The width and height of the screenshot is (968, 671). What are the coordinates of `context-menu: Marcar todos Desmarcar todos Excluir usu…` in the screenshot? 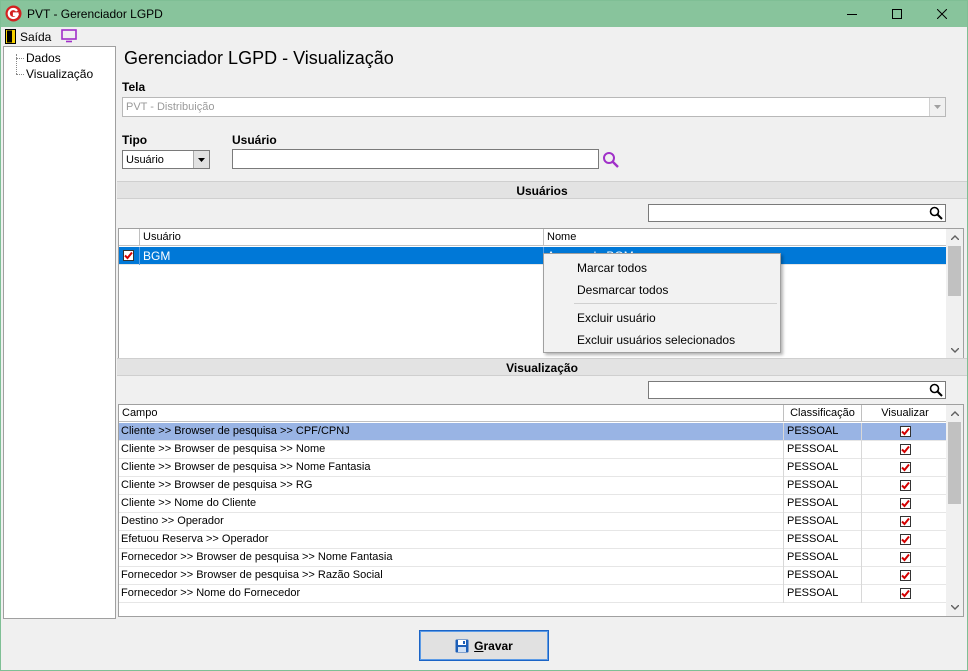 It's located at (662, 303).